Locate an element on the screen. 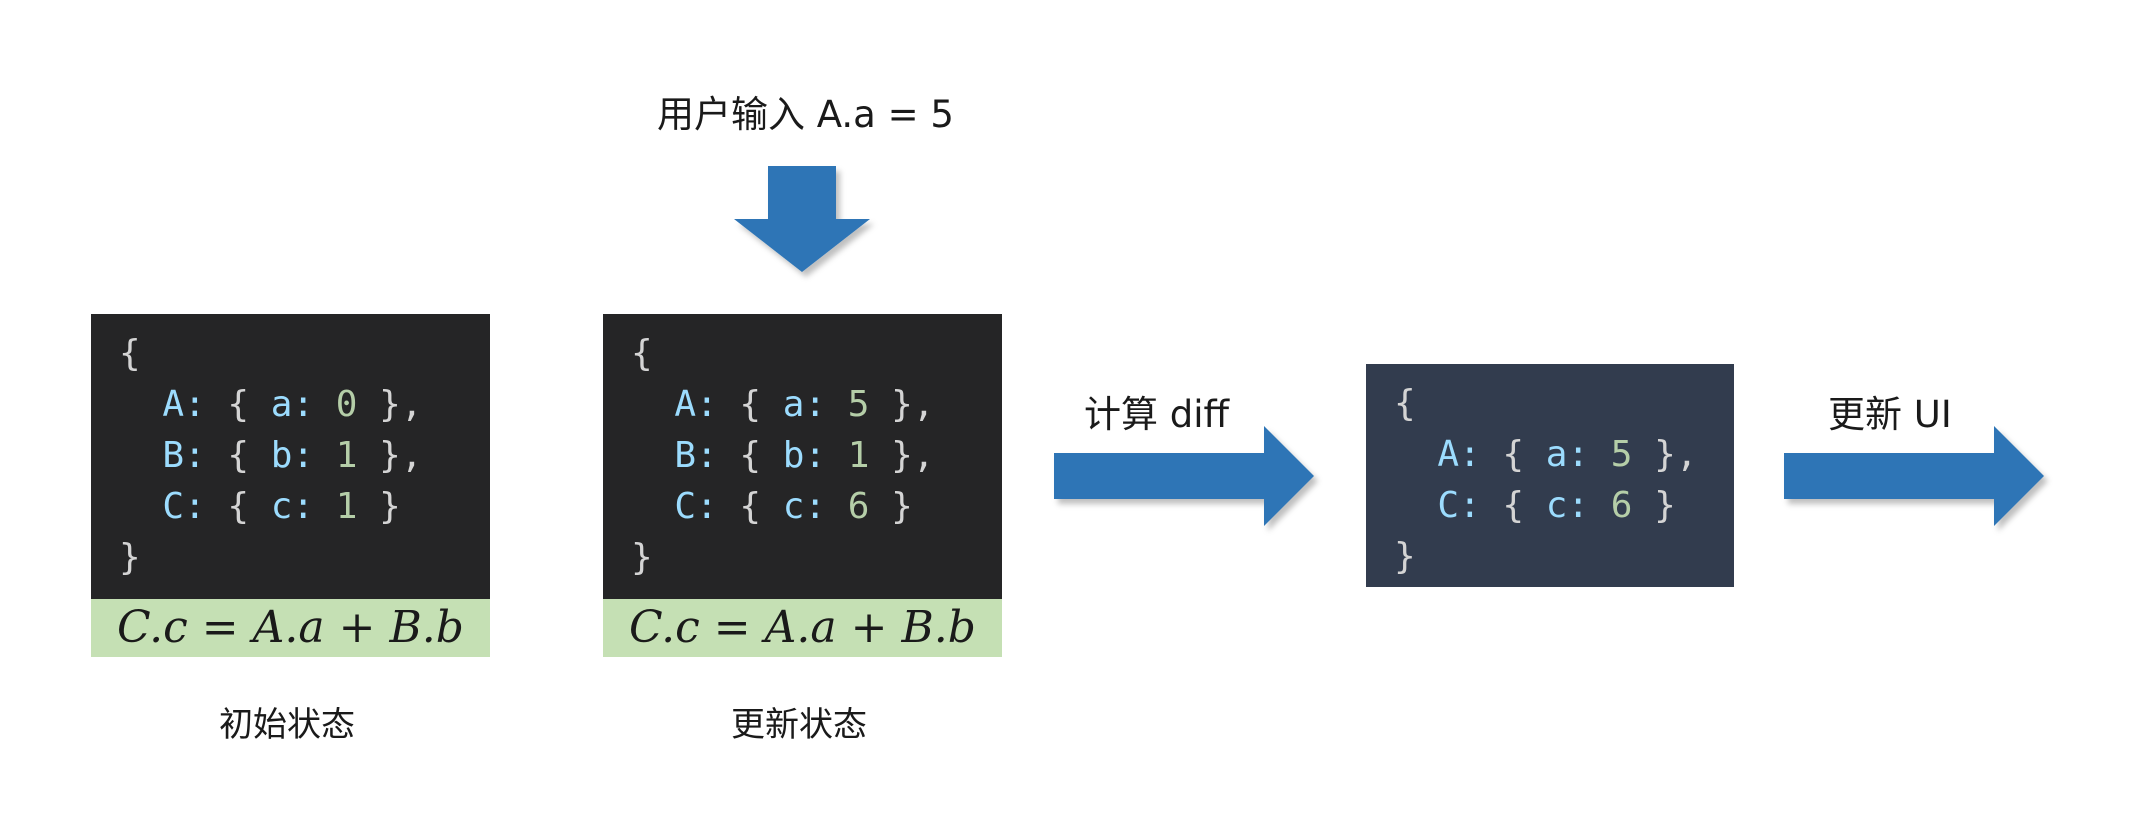 The image size is (2138, 824). initial-state-formula: C.c = A.a + B.b is located at coordinates (290, 628).